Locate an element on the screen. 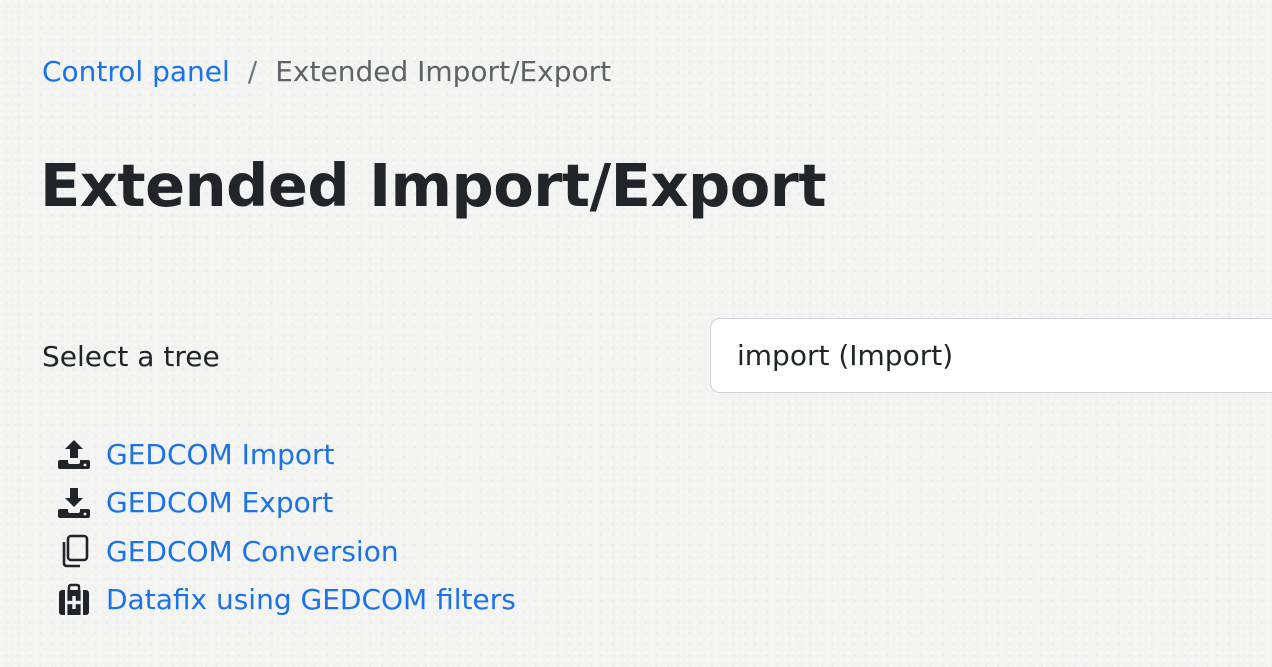 This screenshot has width=1272, height=667. menu-item-label: GEDCOM Conversion is located at coordinates (252, 551).